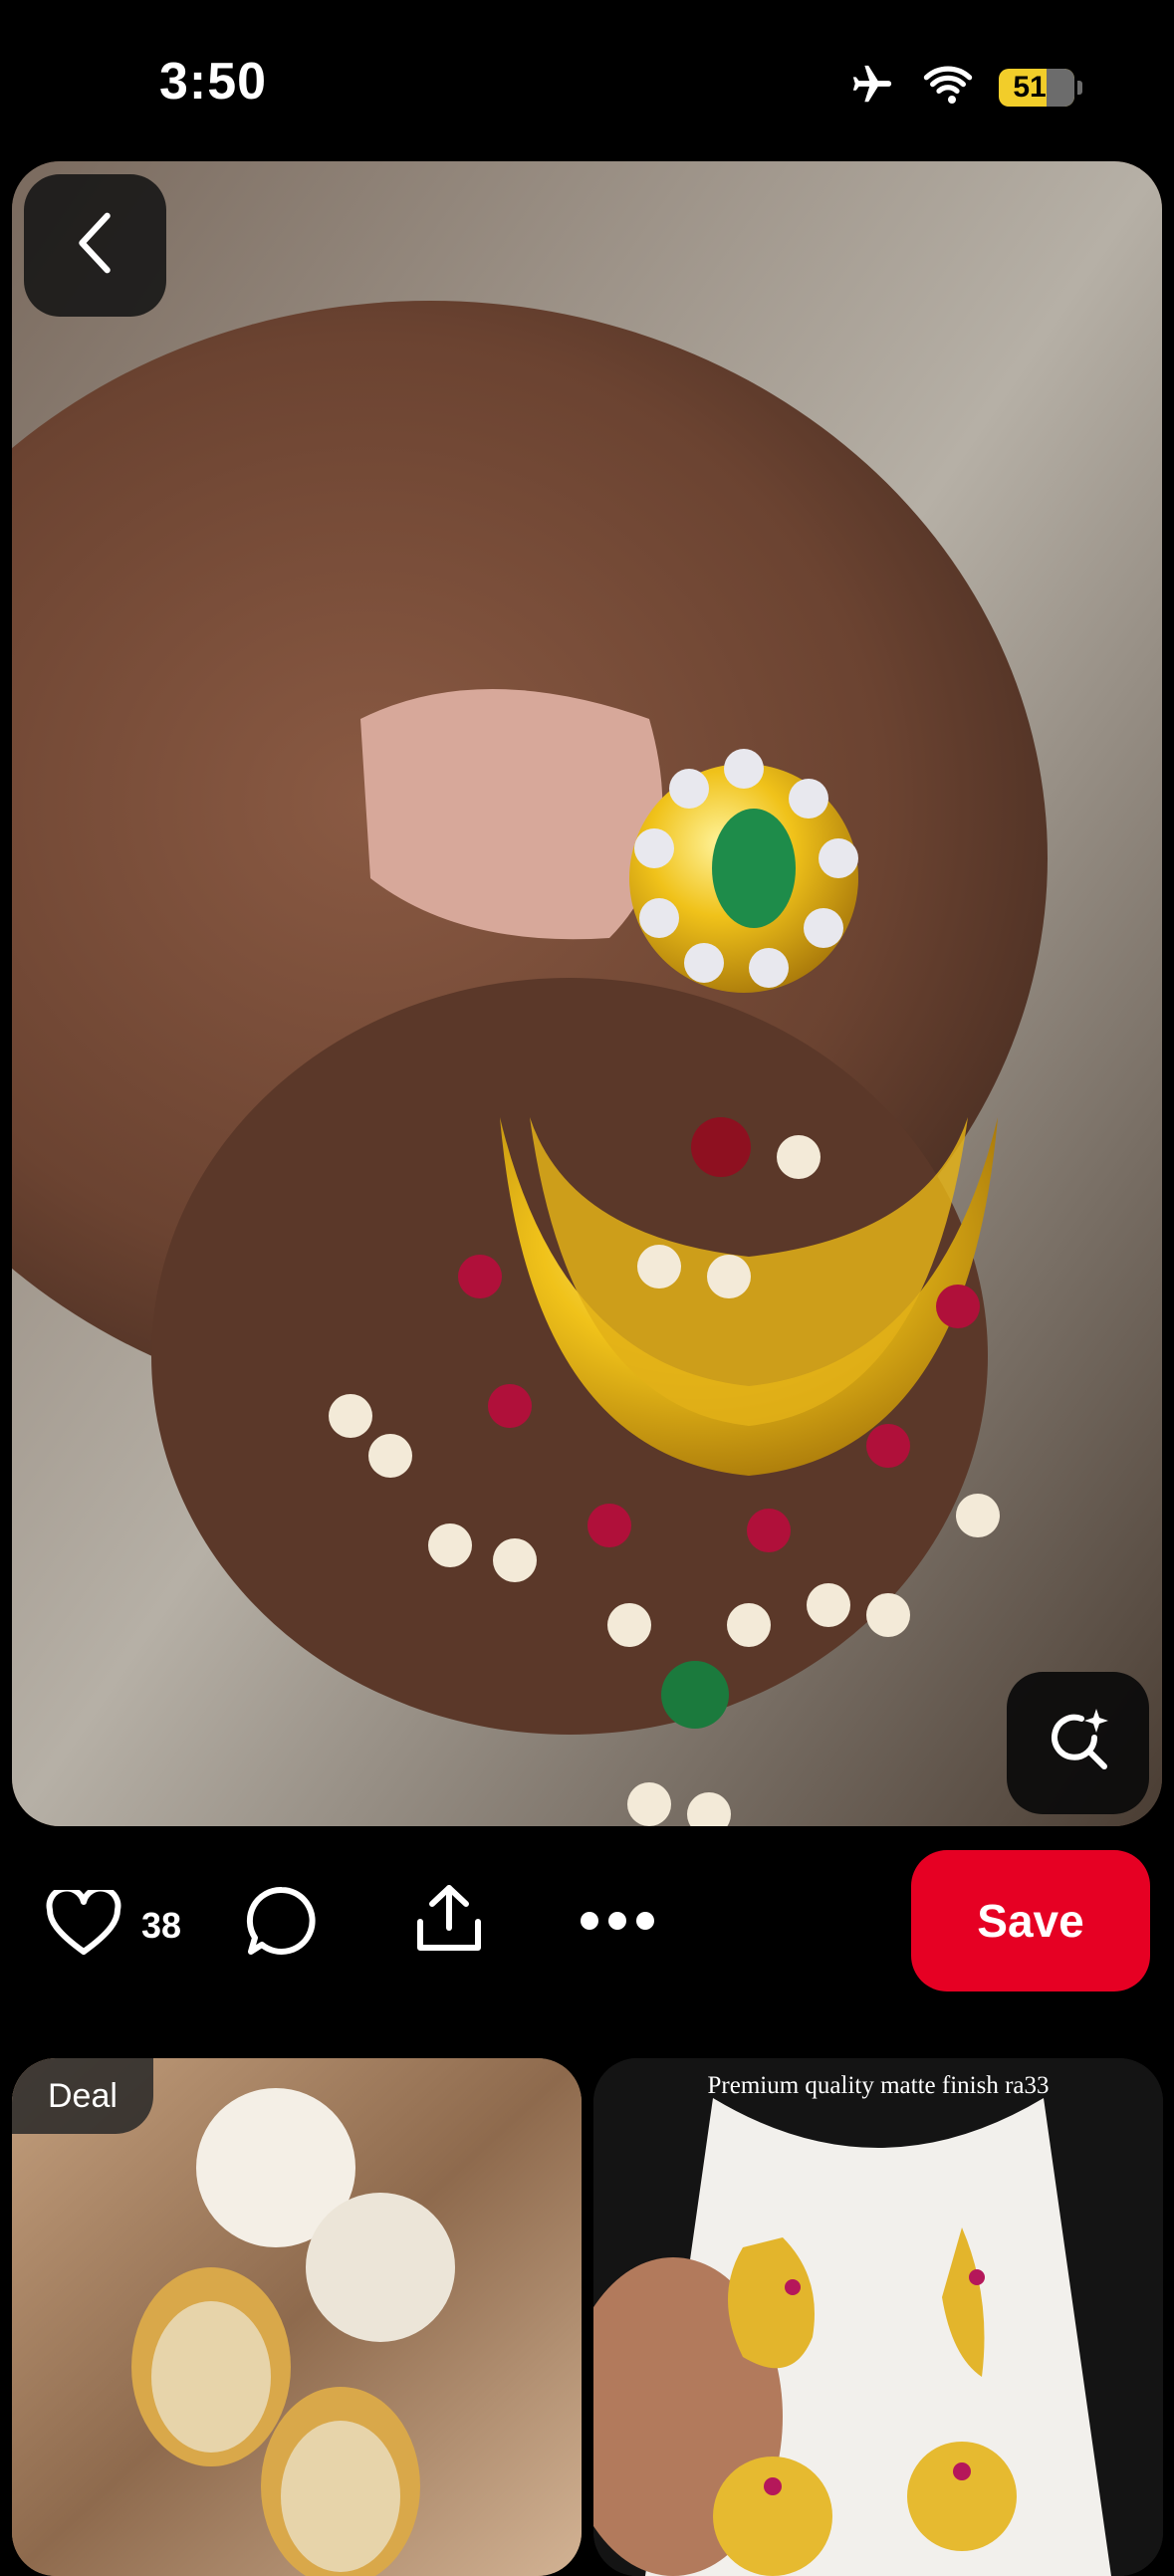  What do you see at coordinates (878, 2085) in the screenshot?
I see `pin-caption: Premium quality matte finish ra33` at bounding box center [878, 2085].